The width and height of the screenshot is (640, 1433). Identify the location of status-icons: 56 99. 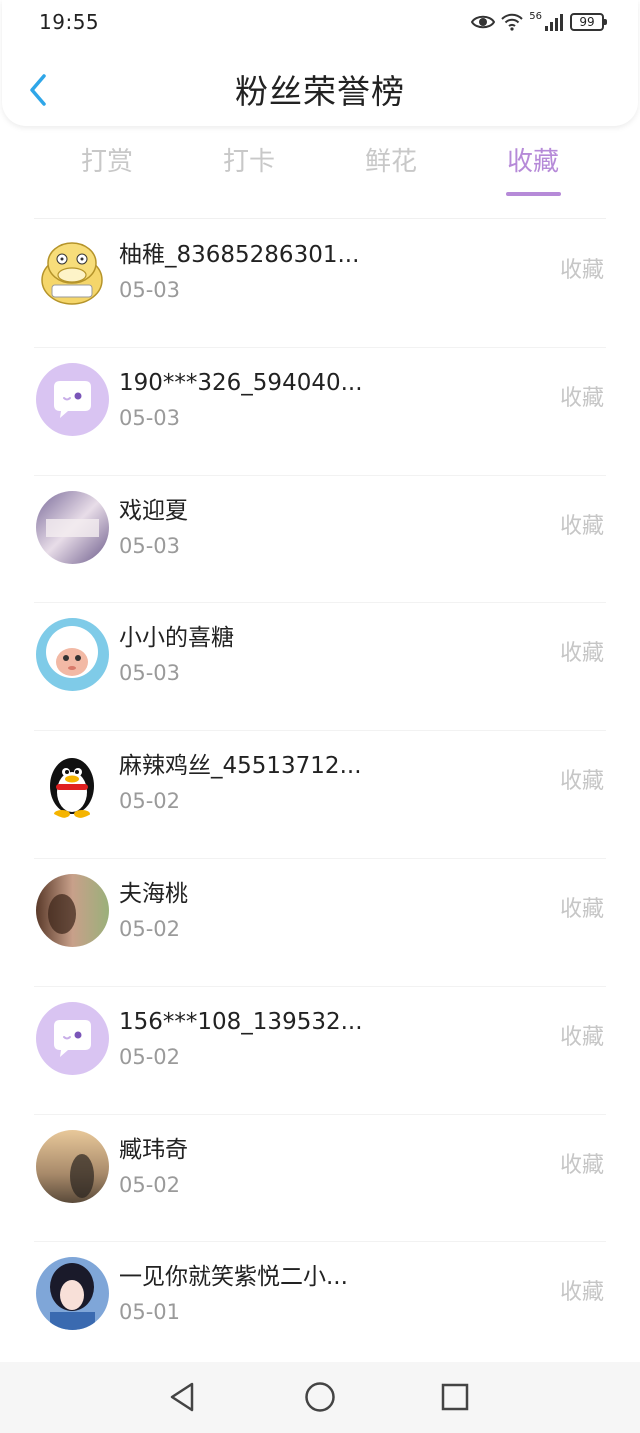
(539, 22).